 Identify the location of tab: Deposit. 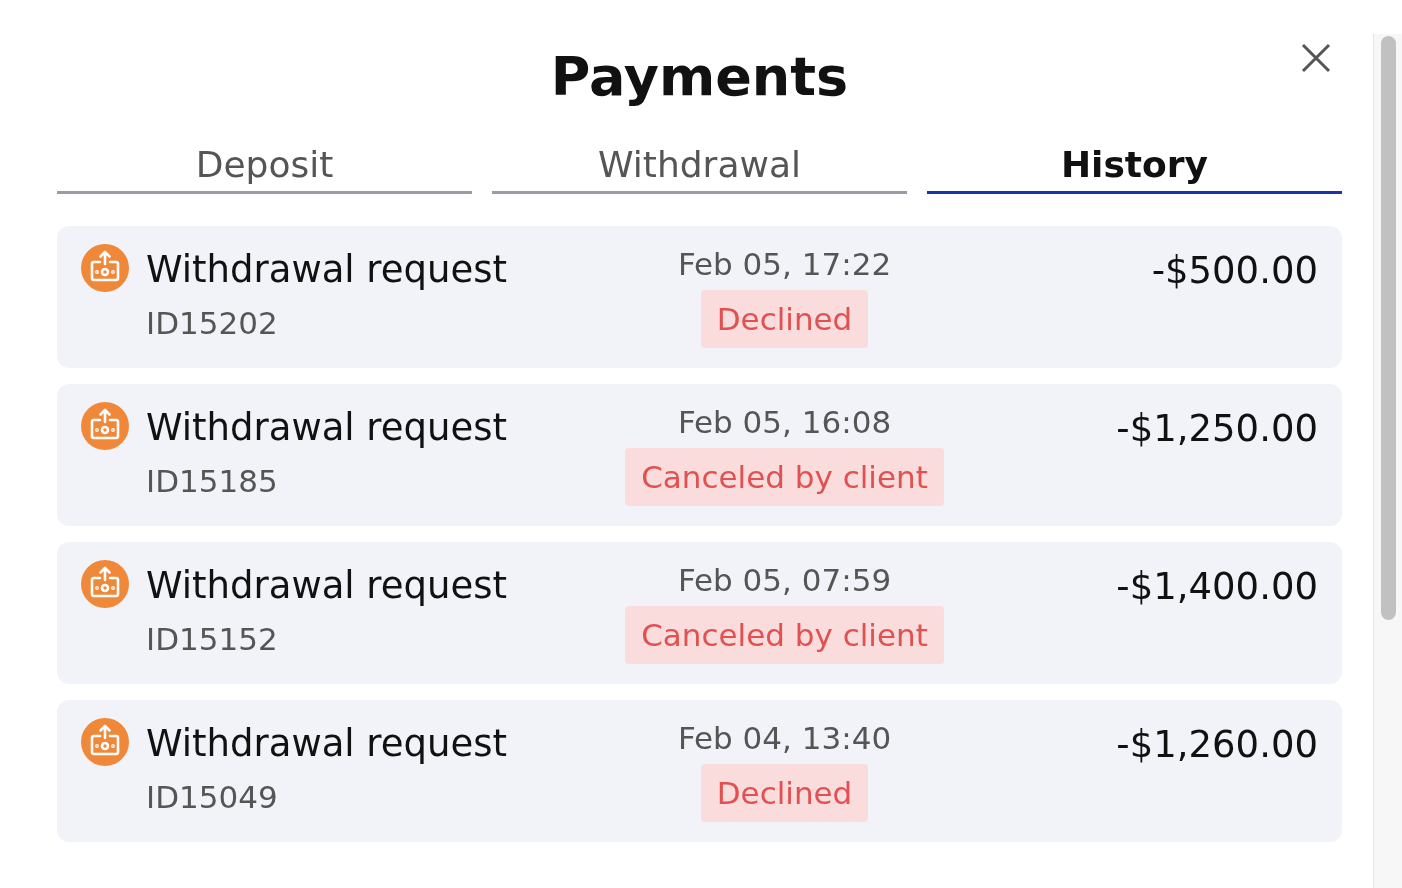
(264, 169).